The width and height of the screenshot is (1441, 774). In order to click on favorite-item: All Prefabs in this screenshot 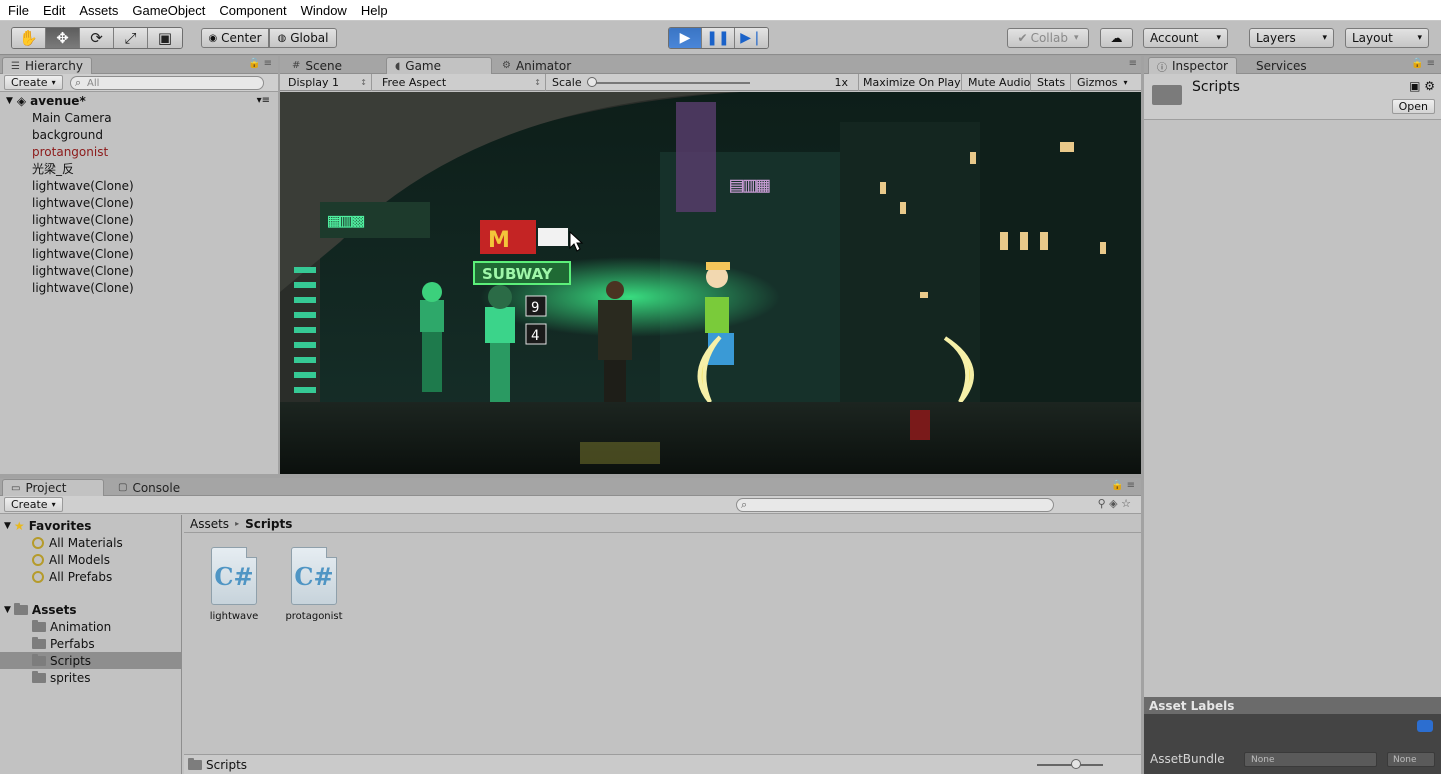, I will do `click(72, 576)`.